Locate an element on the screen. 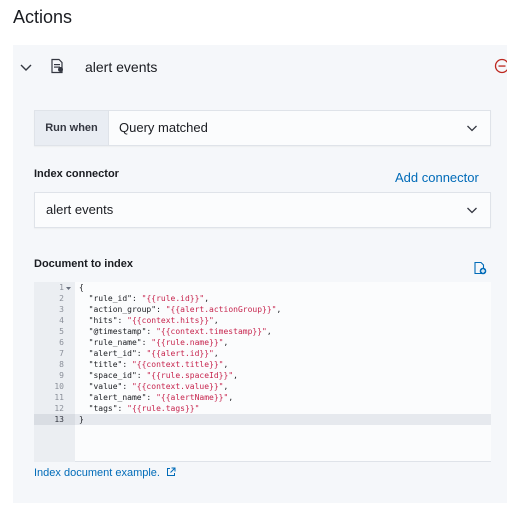 This screenshot has width=507, height=507. line-number: 3 is located at coordinates (61, 309).